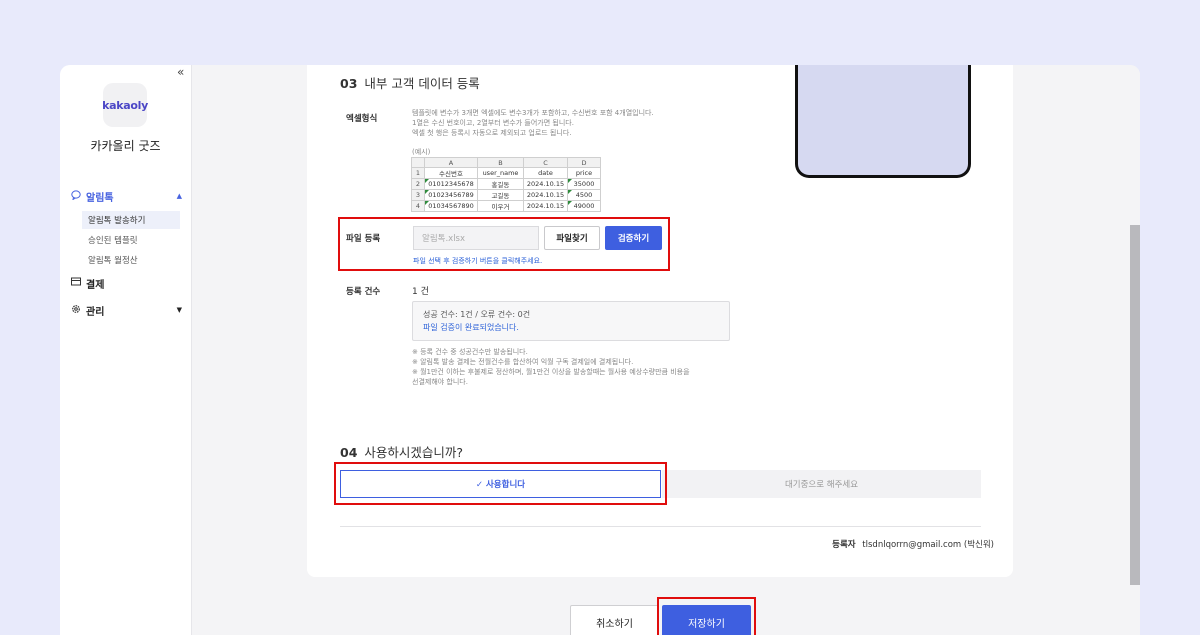 This screenshot has height=635, width=1200. Describe the element at coordinates (76, 283) in the screenshot. I see `card-icon` at that location.